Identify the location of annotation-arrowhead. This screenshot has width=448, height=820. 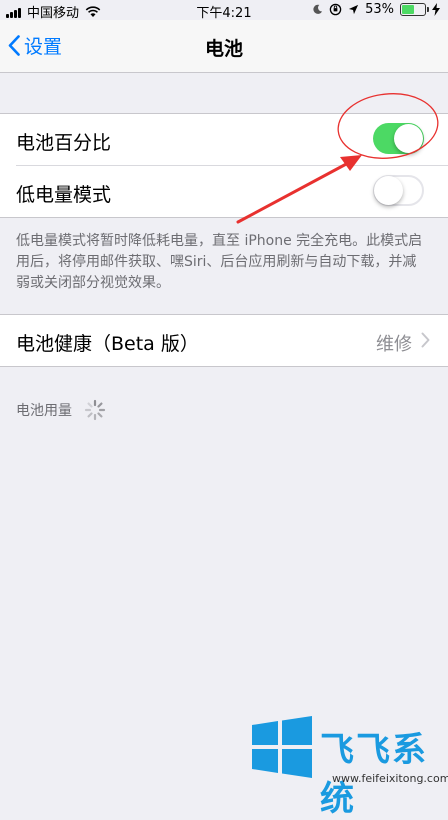
(351, 163).